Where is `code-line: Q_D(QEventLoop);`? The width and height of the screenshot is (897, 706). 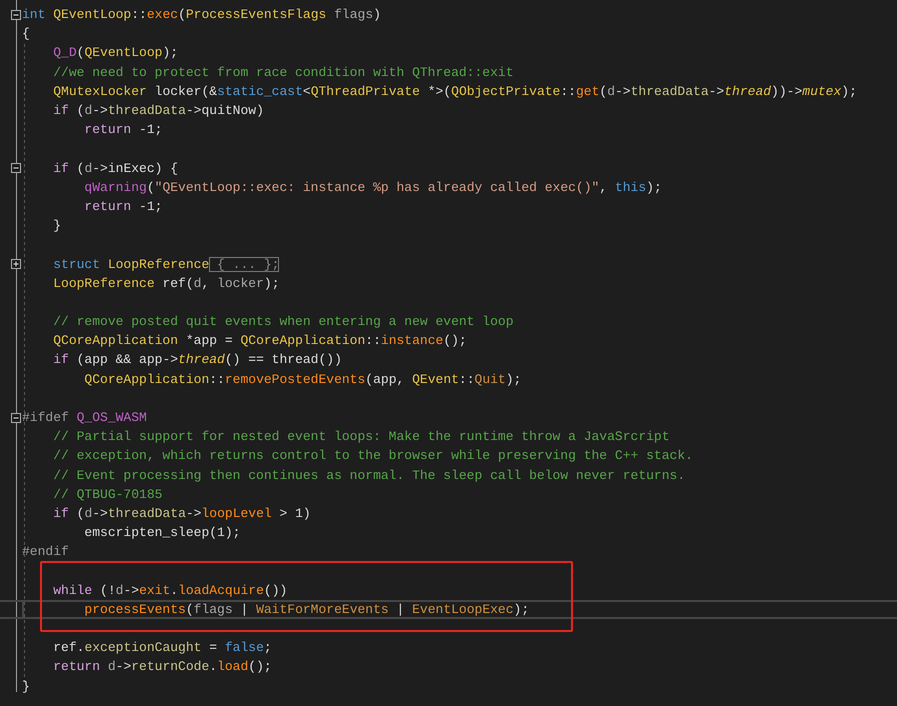
code-line: Q_D(QEventLoop); is located at coordinates (115, 52).